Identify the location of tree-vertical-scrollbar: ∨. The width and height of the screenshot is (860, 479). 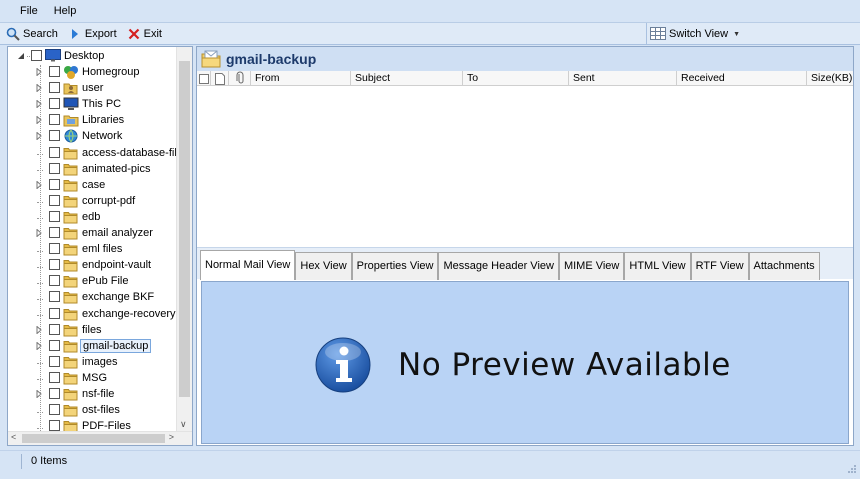
(184, 239).